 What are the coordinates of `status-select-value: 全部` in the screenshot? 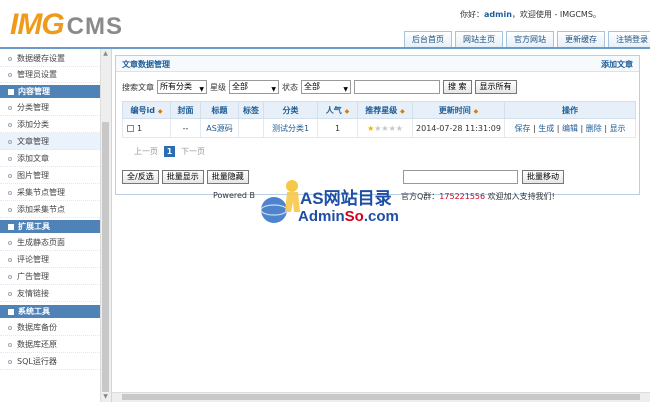 It's located at (312, 86).